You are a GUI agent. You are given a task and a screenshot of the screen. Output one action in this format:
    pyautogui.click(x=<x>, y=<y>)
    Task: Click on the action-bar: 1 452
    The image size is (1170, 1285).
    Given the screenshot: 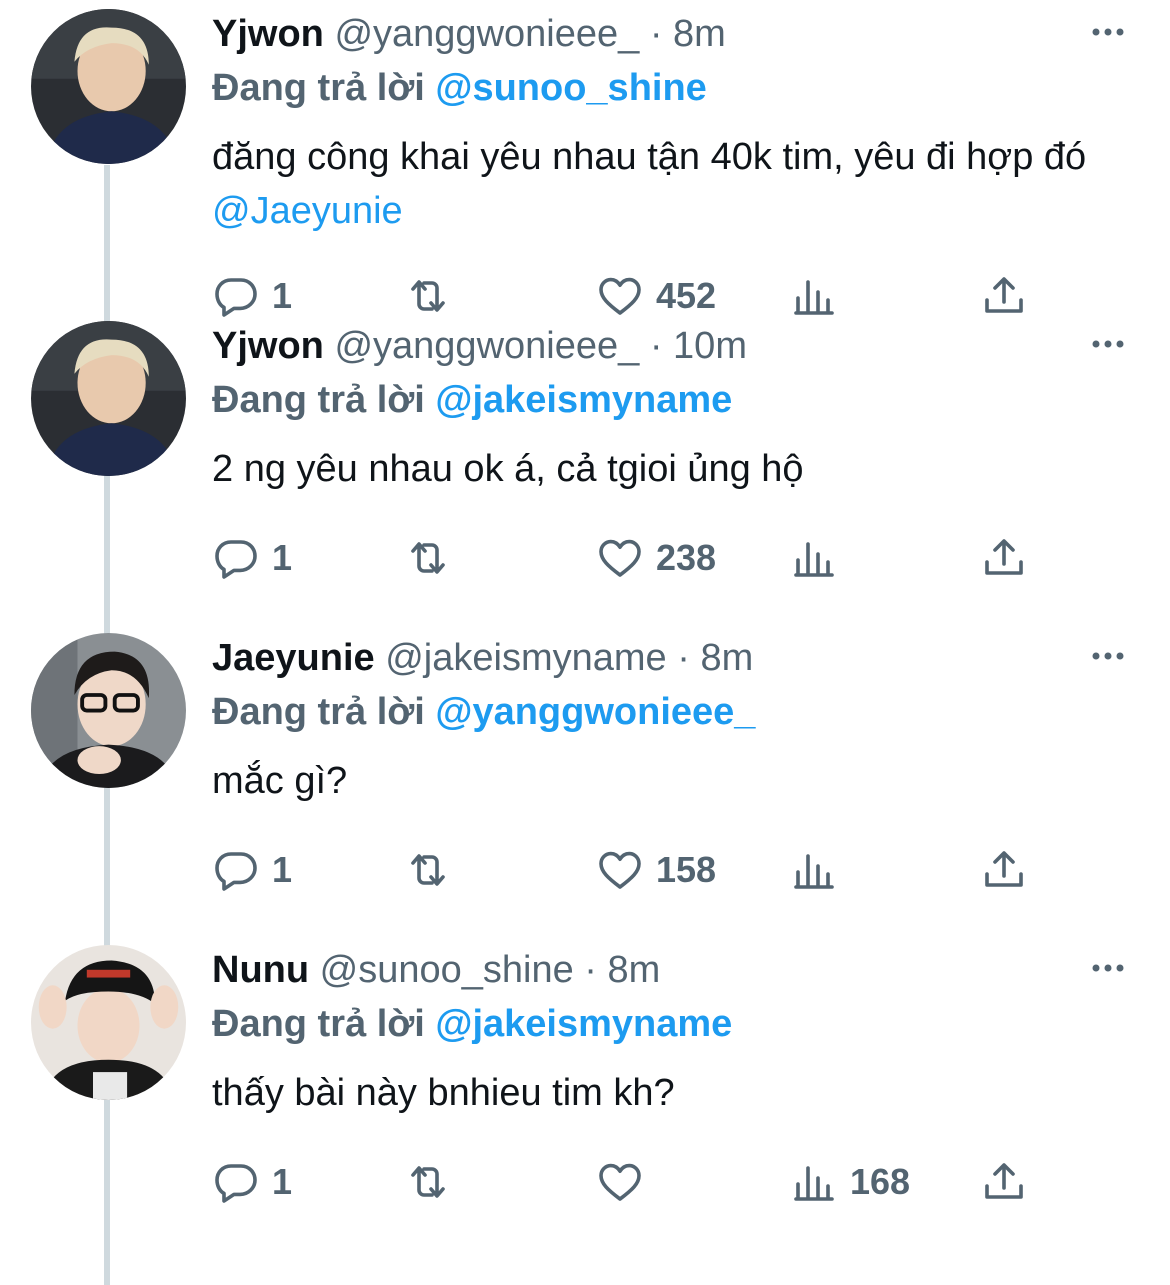 What is the action you would take?
    pyautogui.click(x=585, y=296)
    